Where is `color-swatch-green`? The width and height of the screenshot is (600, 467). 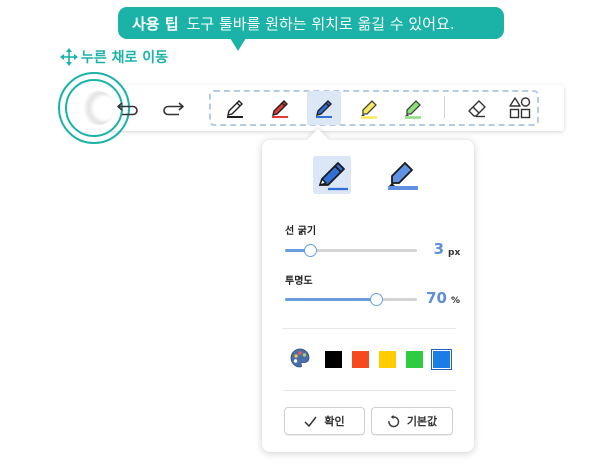 color-swatch-green is located at coordinates (414, 359).